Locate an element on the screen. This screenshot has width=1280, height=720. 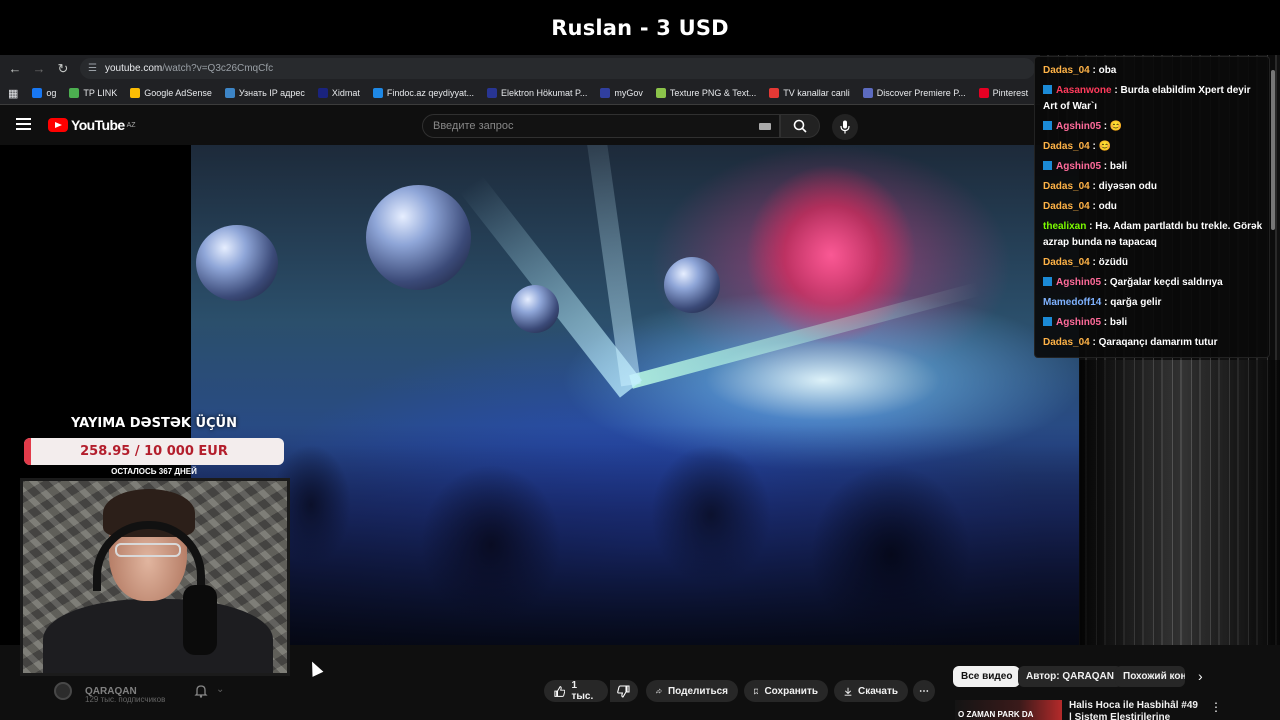
download-button: Скачать is located at coordinates (871, 691).